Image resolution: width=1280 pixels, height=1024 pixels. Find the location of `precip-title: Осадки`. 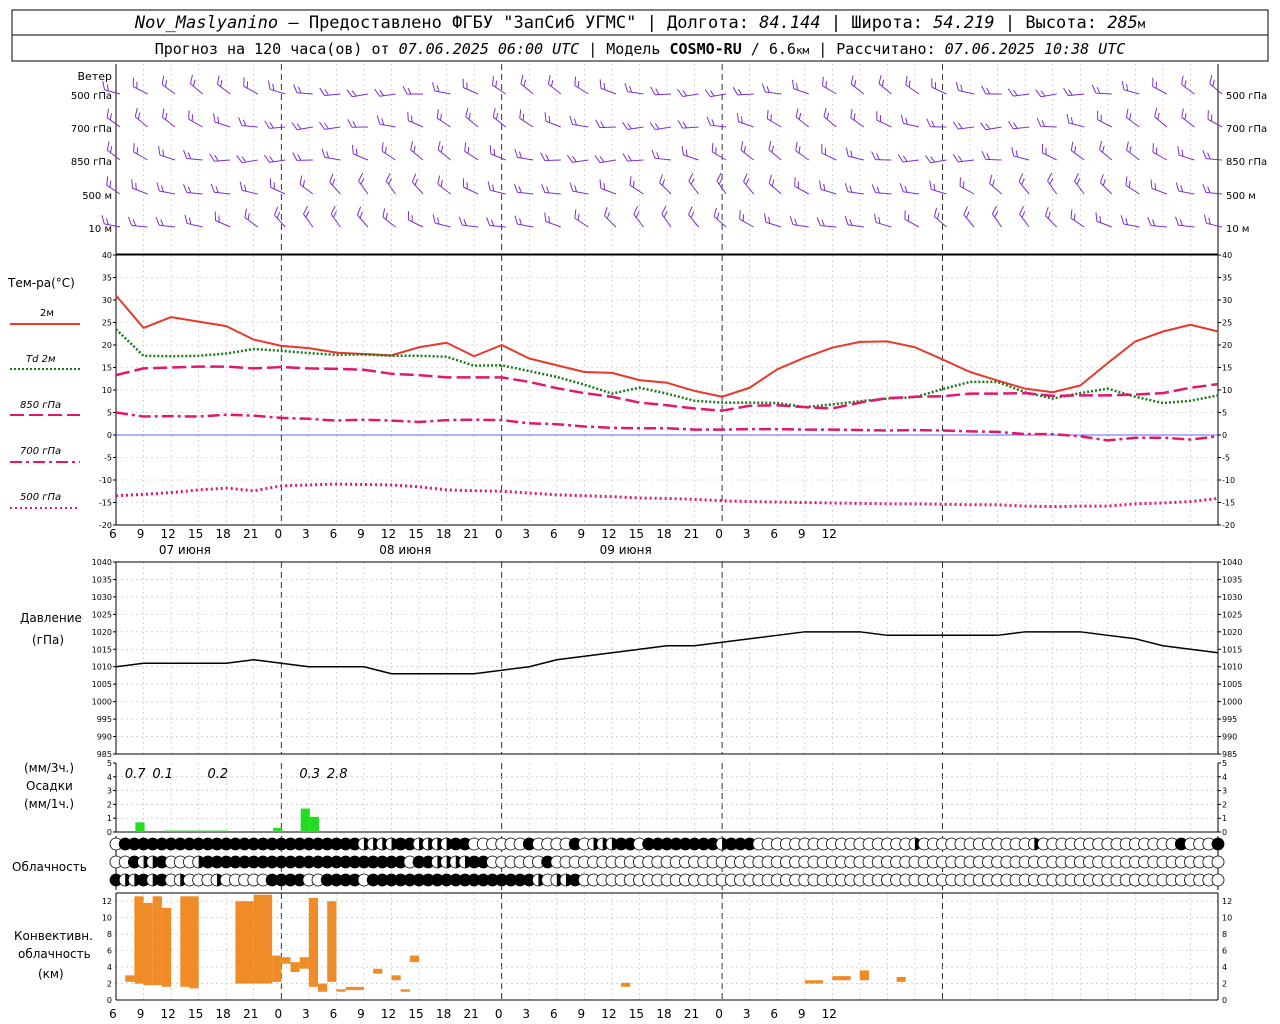

precip-title: Осадки is located at coordinates (49, 786).